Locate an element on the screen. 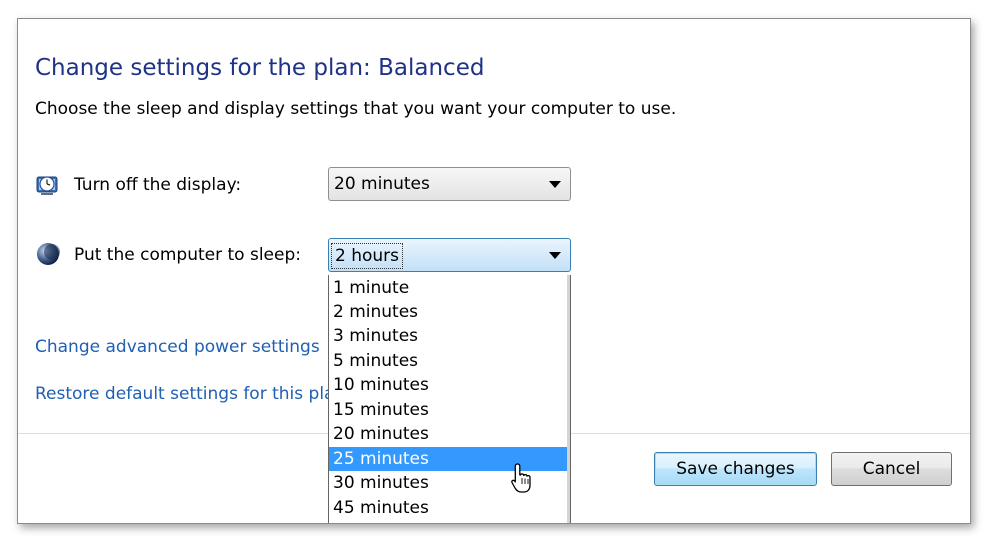 This screenshot has width=1000, height=552. dropdown-option: 5 minutes is located at coordinates (448, 361).